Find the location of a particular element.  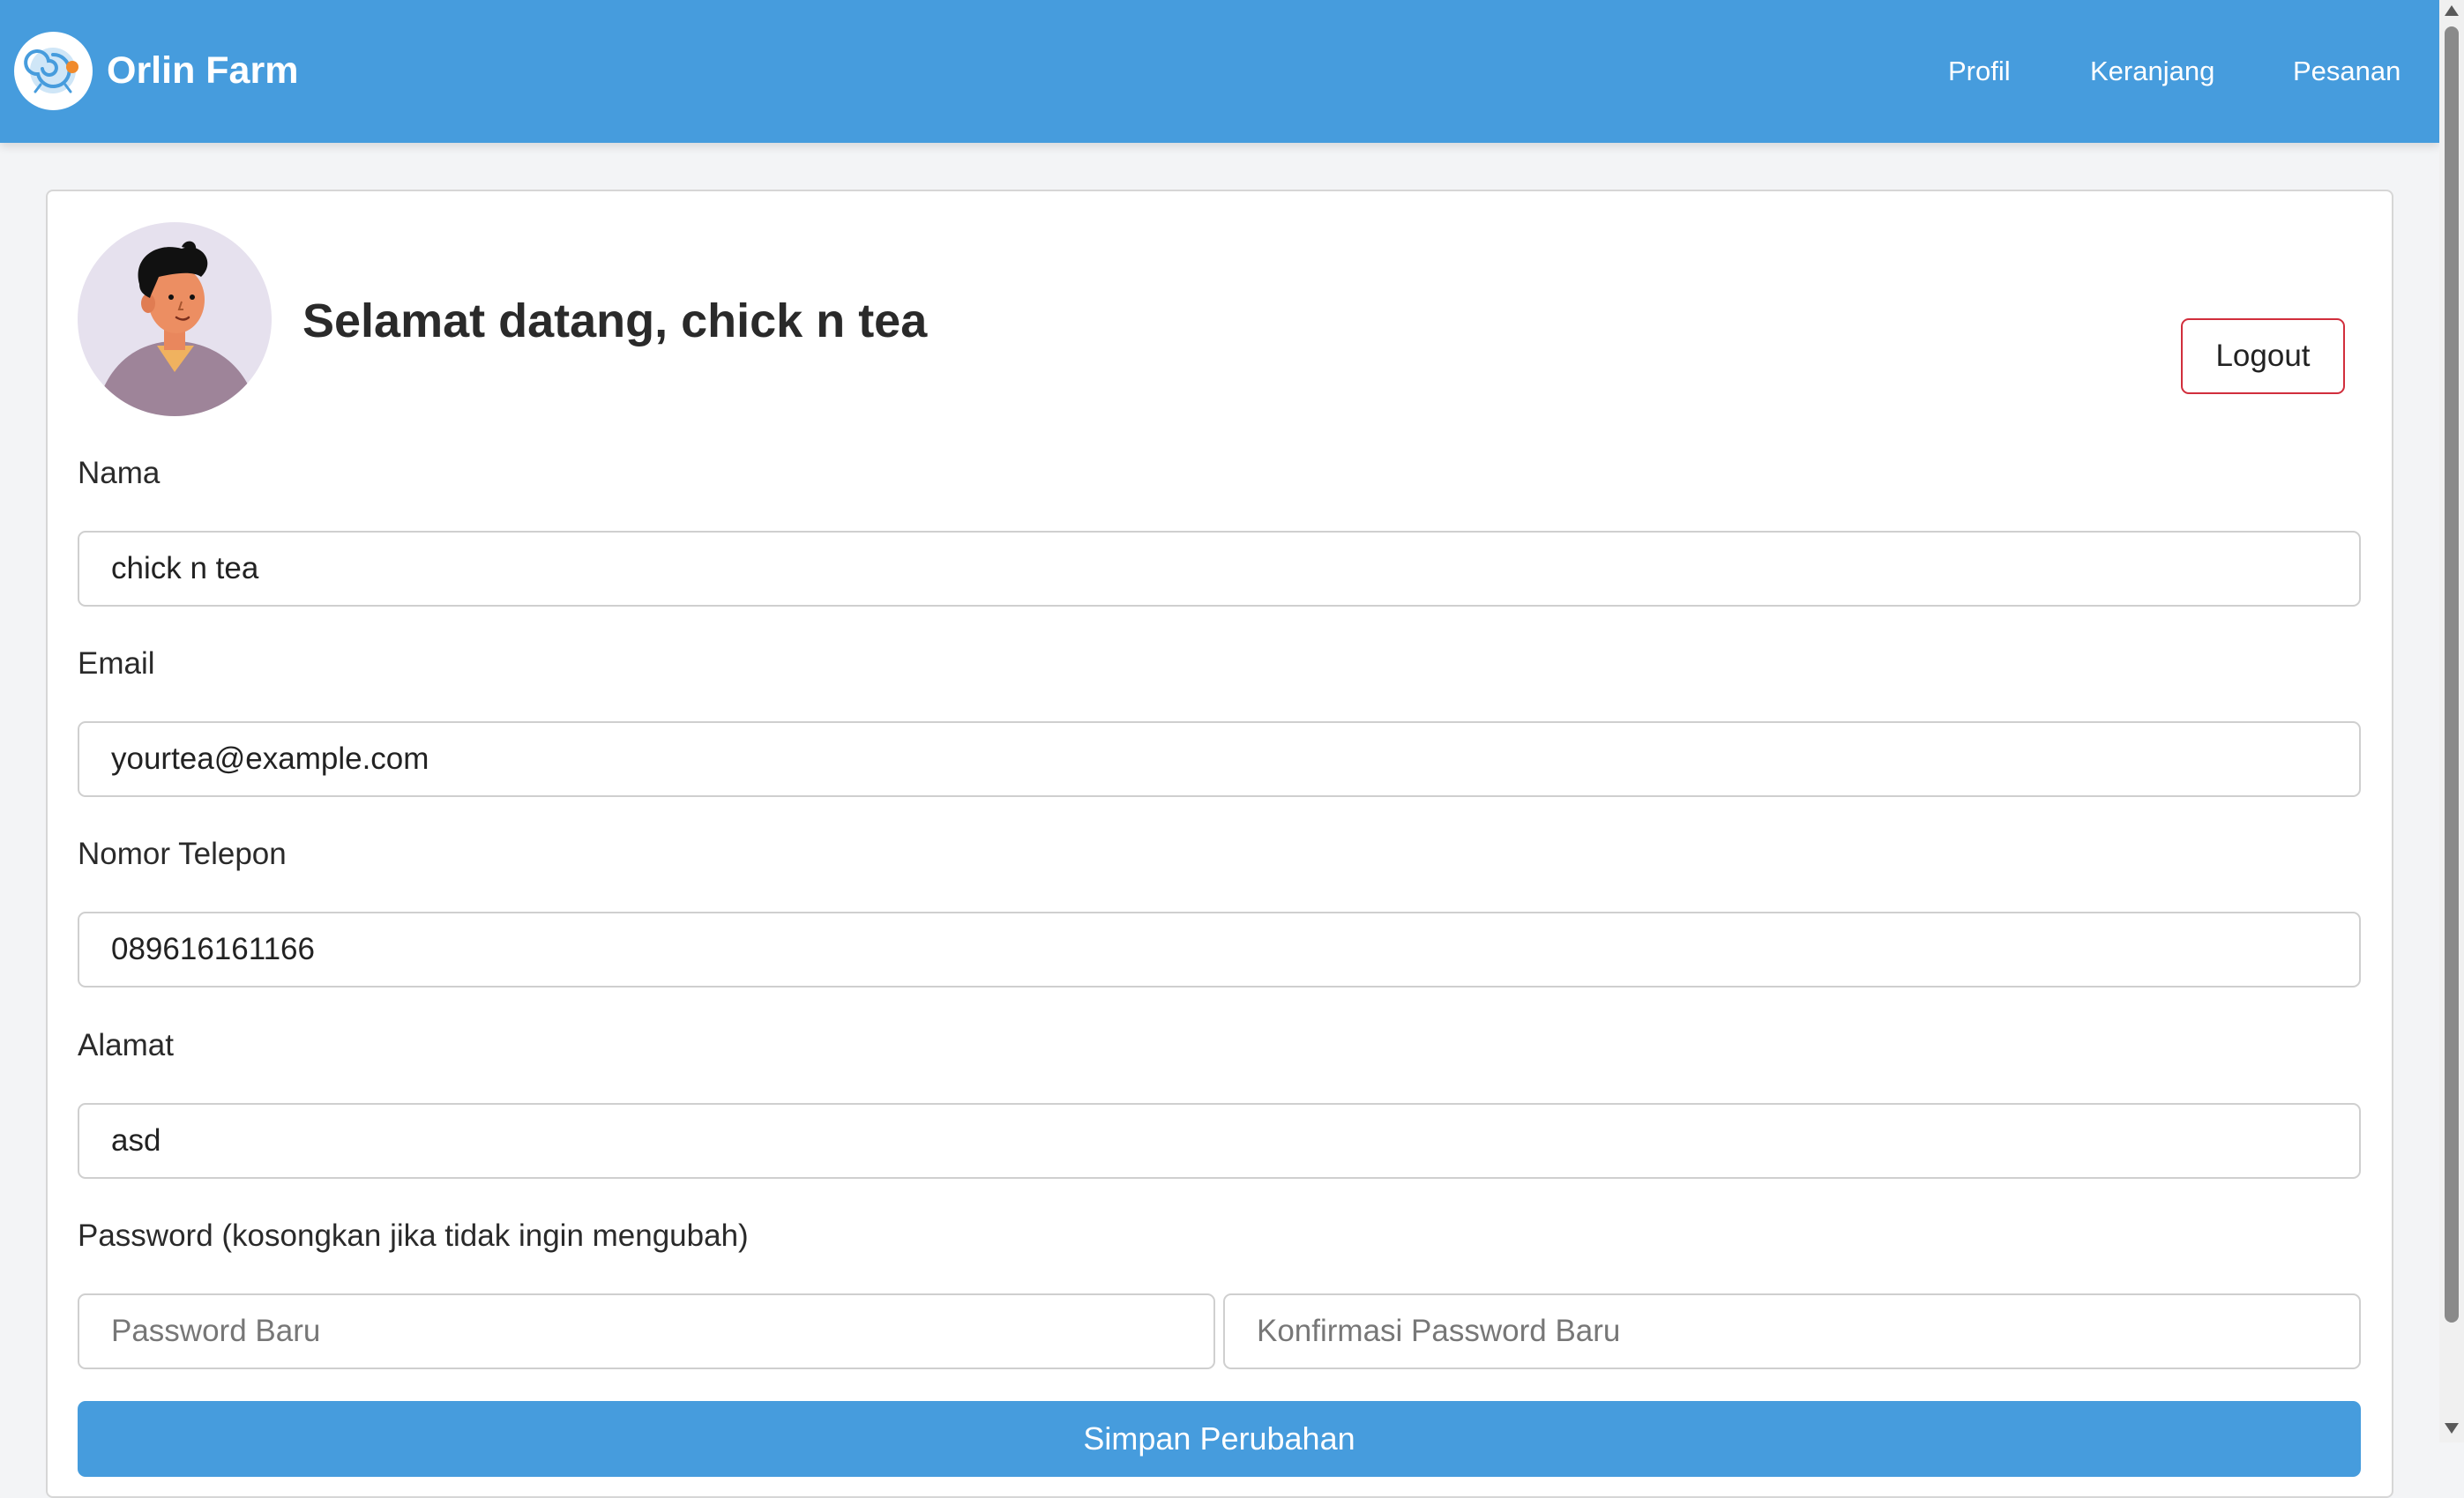

phone-label: Nomor Telepon is located at coordinates (182, 854).